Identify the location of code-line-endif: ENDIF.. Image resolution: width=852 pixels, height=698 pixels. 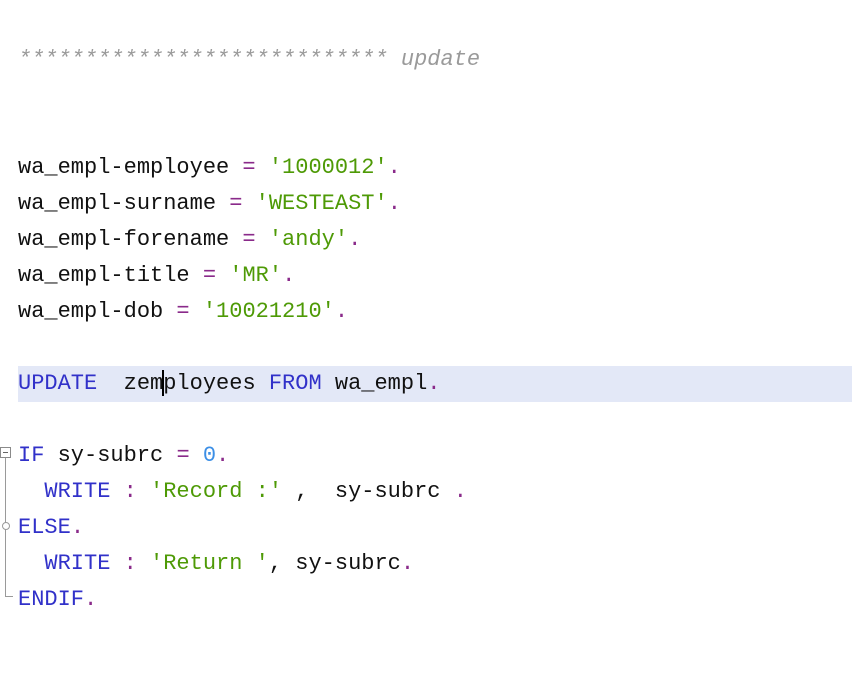
(57, 600).